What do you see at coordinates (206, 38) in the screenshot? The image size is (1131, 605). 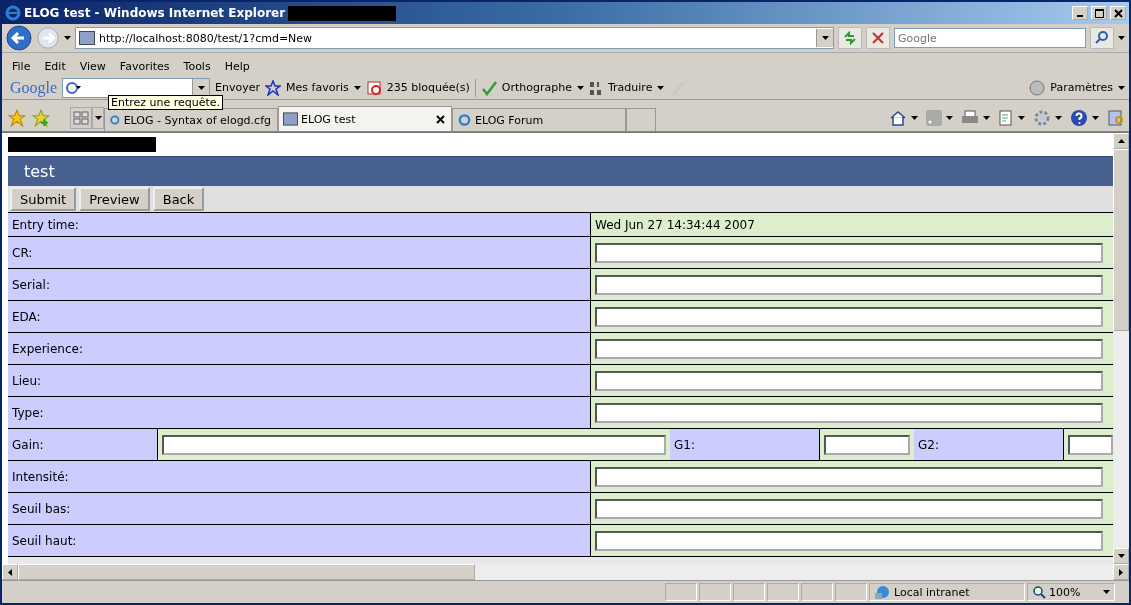 I see `url-text: http://localhost:8080/test/1?cmd=New` at bounding box center [206, 38].